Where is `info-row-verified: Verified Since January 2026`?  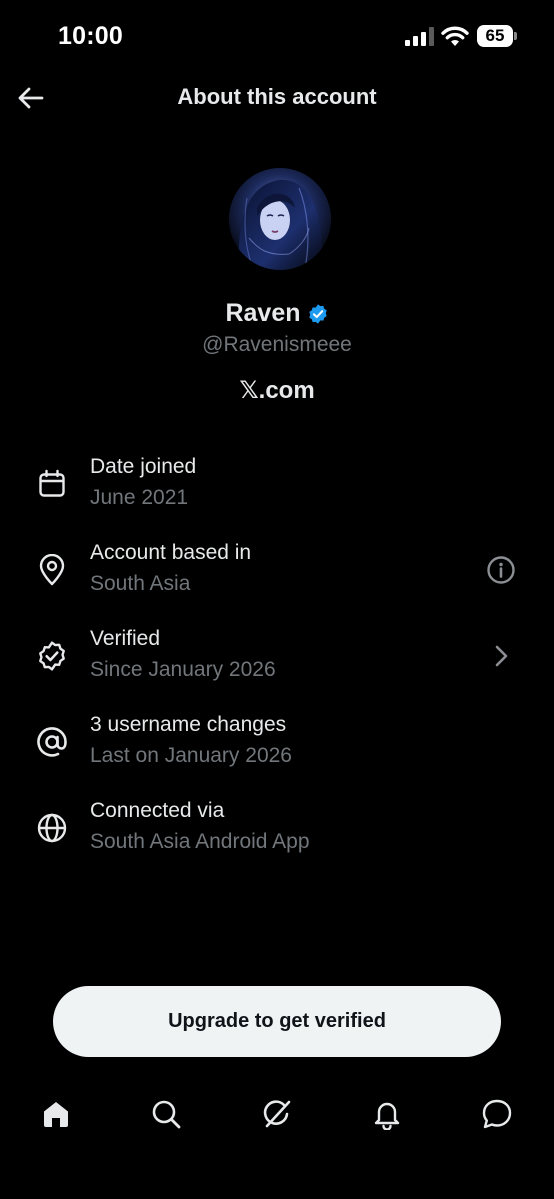 info-row-verified: Verified Since January 2026 is located at coordinates (277, 662).